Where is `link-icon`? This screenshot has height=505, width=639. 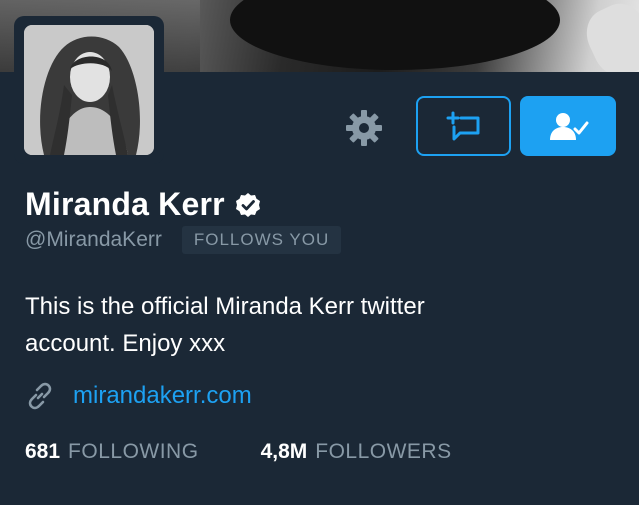
link-icon is located at coordinates (40, 396).